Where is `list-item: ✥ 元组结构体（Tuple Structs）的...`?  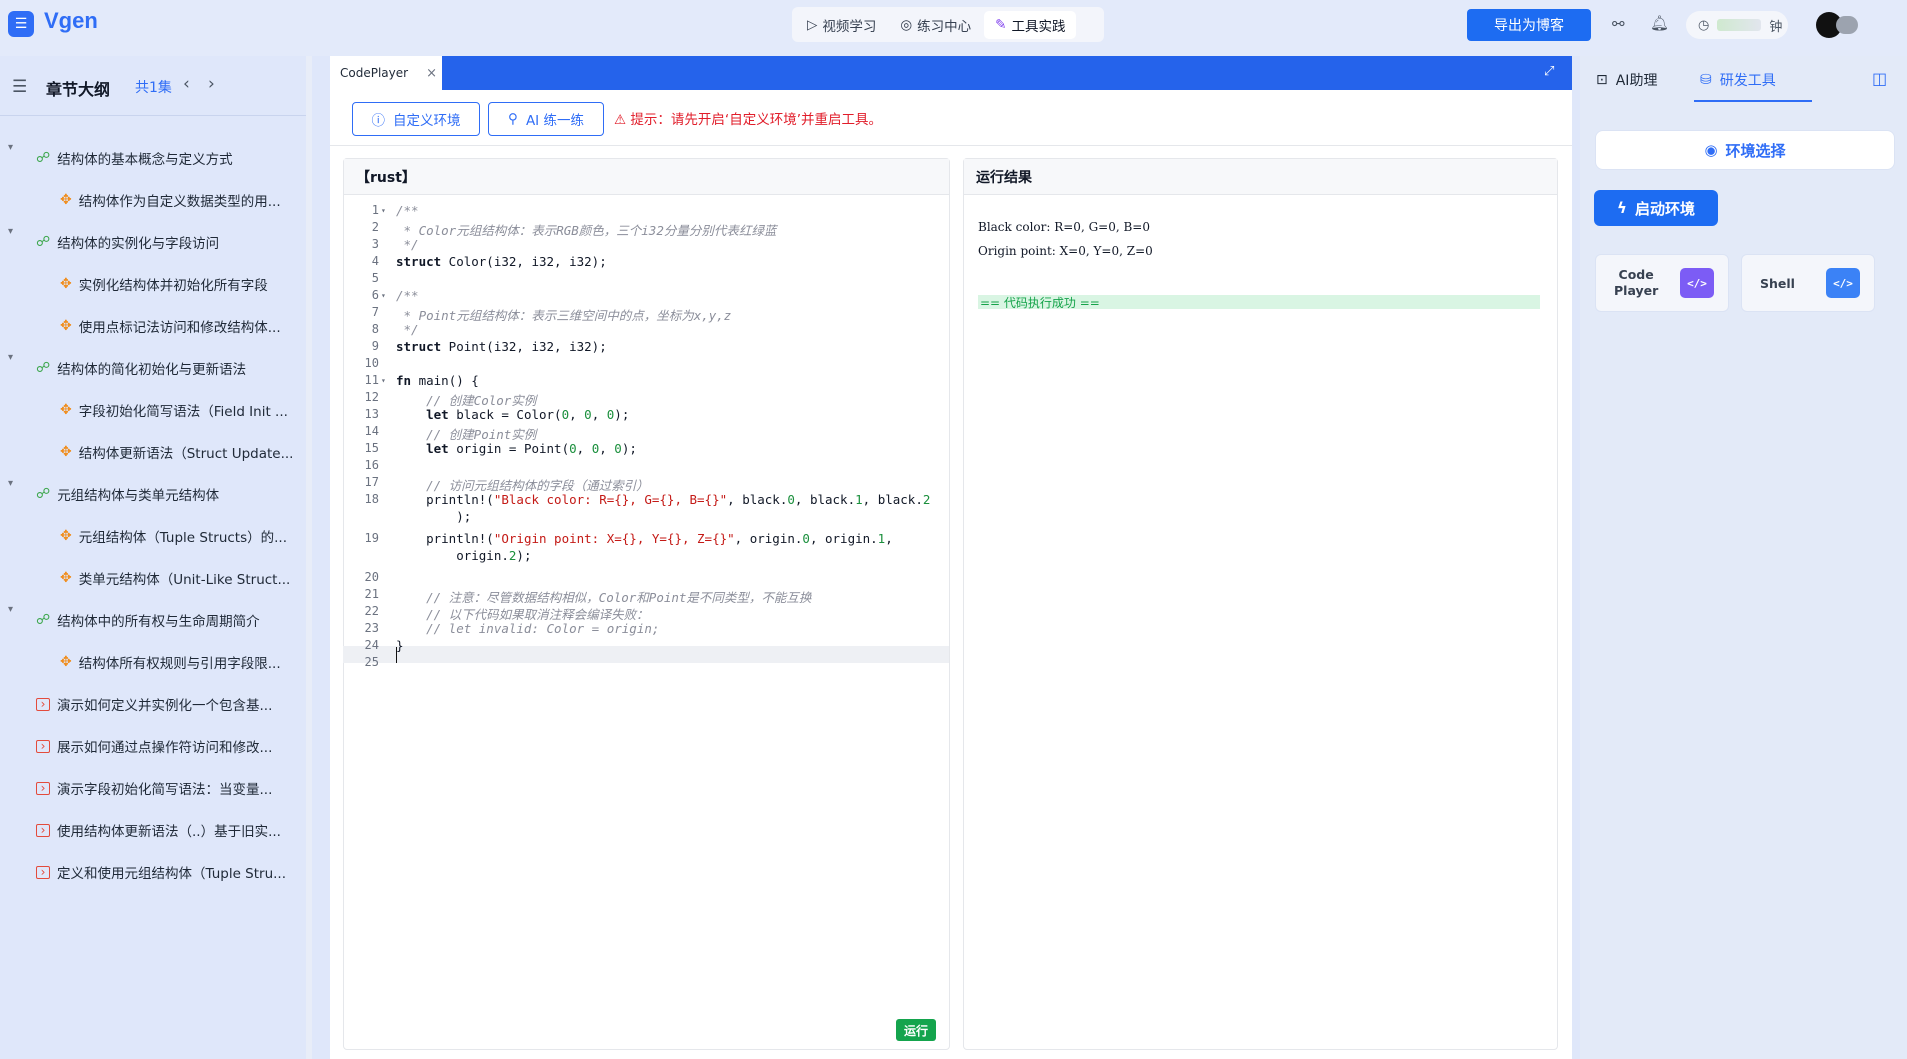 list-item: ✥ 元组结构体（Tuple Structs）的... is located at coordinates (173, 536).